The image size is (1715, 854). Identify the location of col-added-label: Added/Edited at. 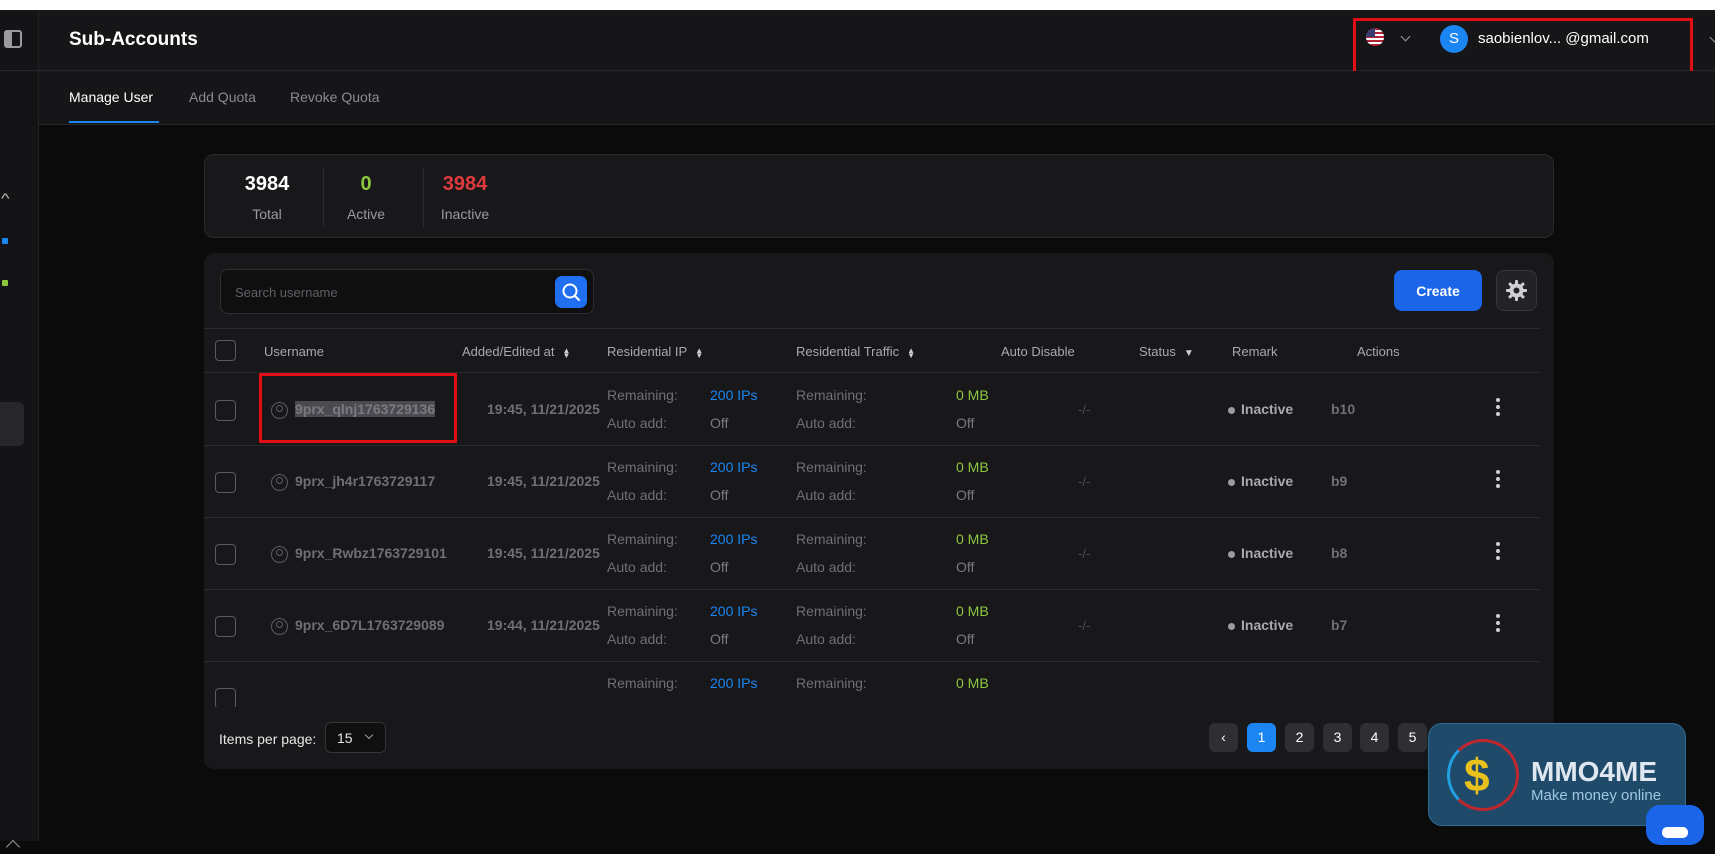
(508, 351).